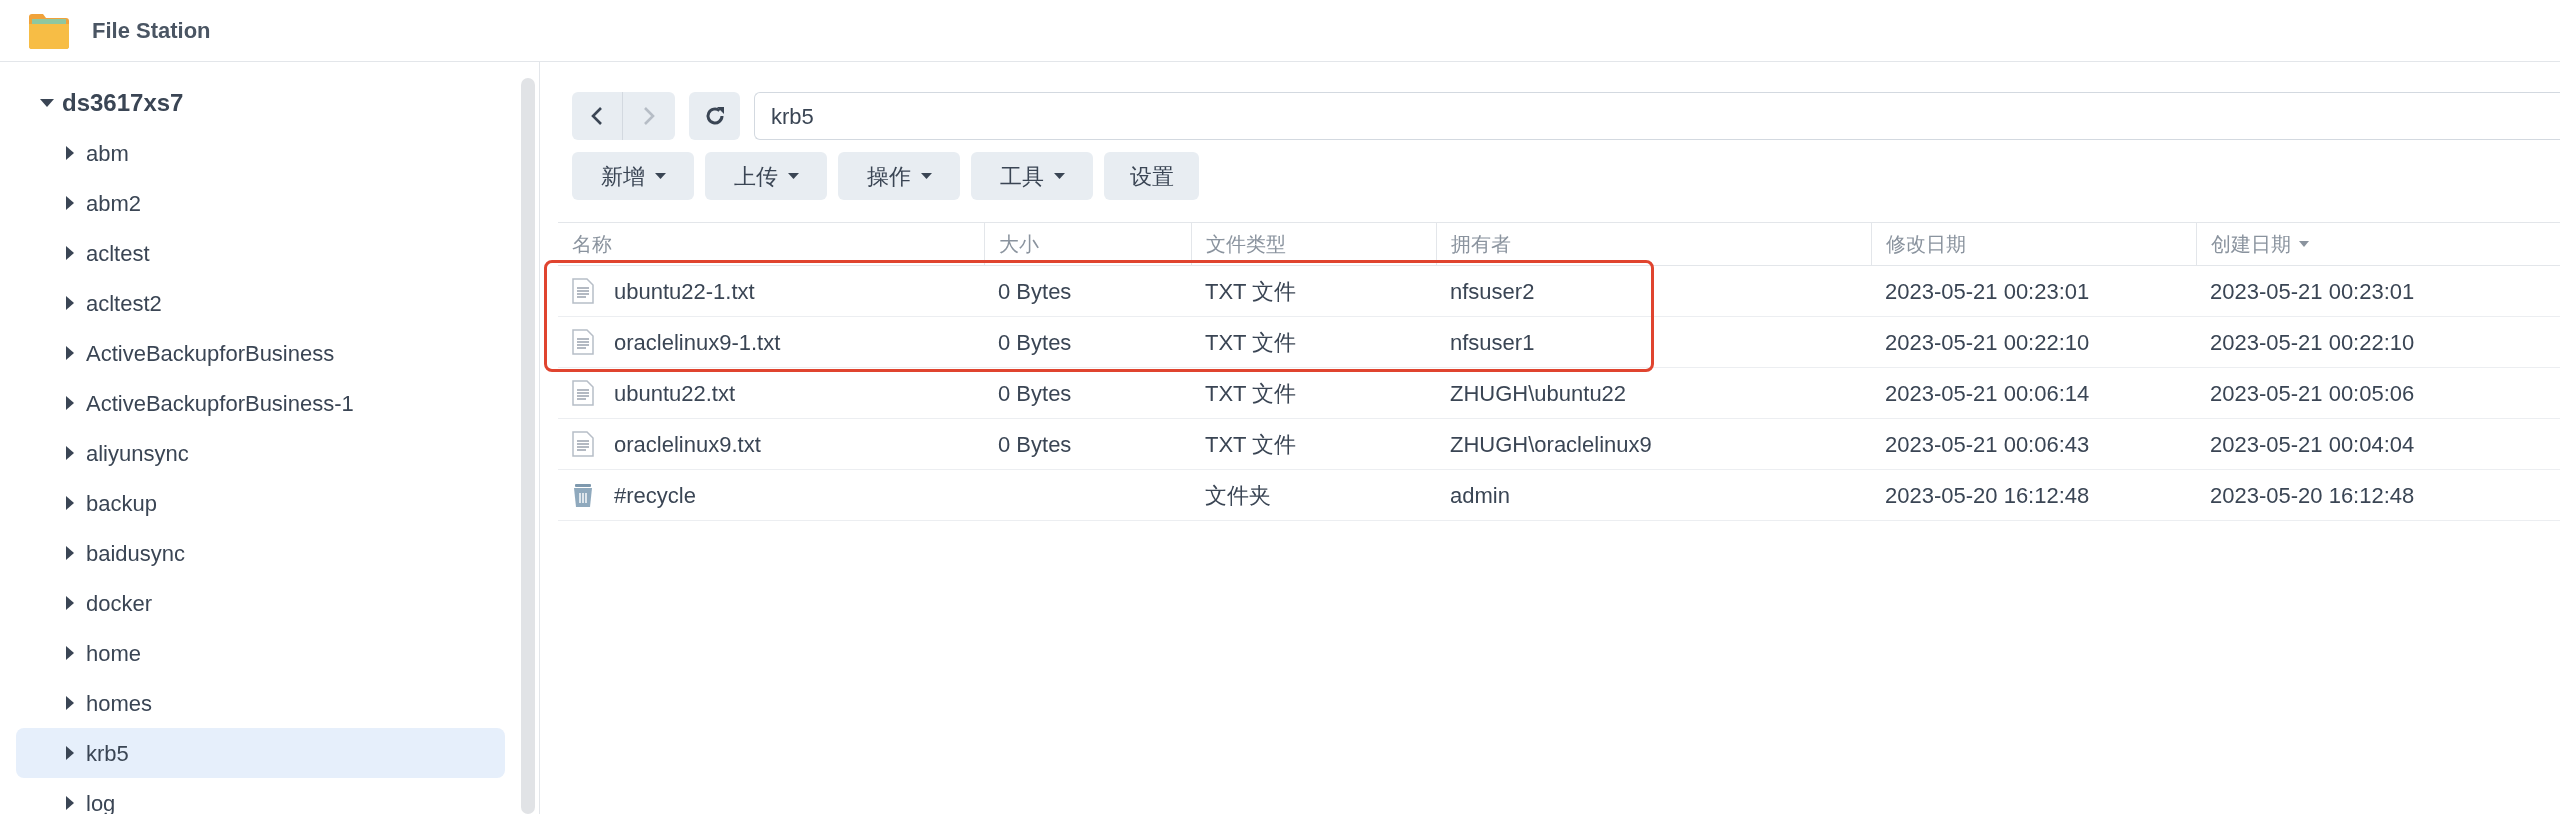  Describe the element at coordinates (260, 103) in the screenshot. I see `folder-tree-item: ds3617xs7` at that location.